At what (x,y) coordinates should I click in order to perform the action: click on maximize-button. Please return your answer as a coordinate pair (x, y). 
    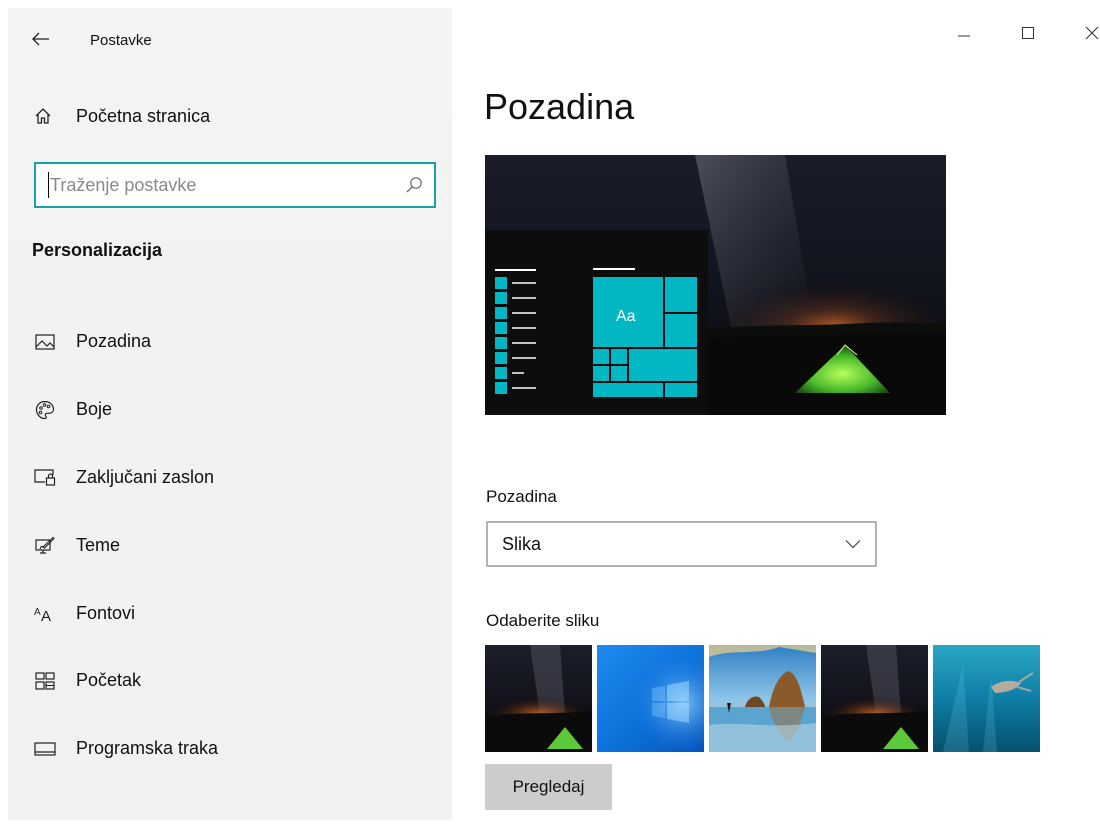
    Looking at the image, I should click on (1028, 33).